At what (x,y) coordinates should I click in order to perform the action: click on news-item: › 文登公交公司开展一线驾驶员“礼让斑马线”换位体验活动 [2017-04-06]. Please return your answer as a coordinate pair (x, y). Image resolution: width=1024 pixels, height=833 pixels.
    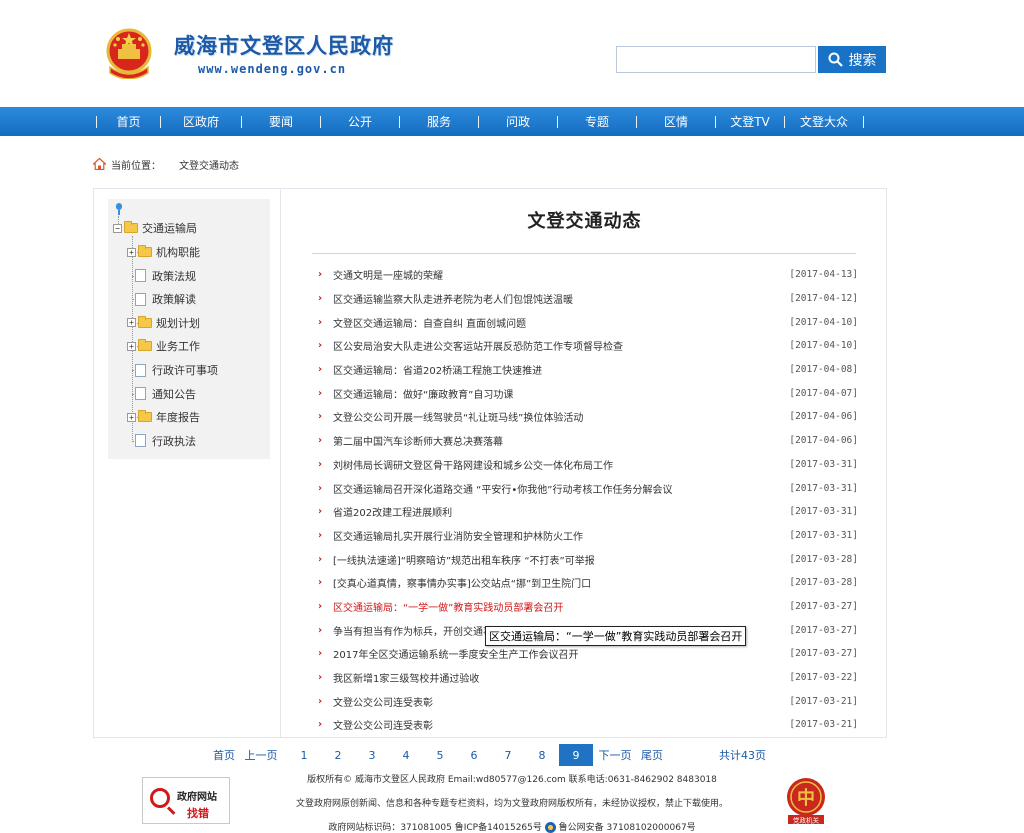
    Looking at the image, I should click on (588, 417).